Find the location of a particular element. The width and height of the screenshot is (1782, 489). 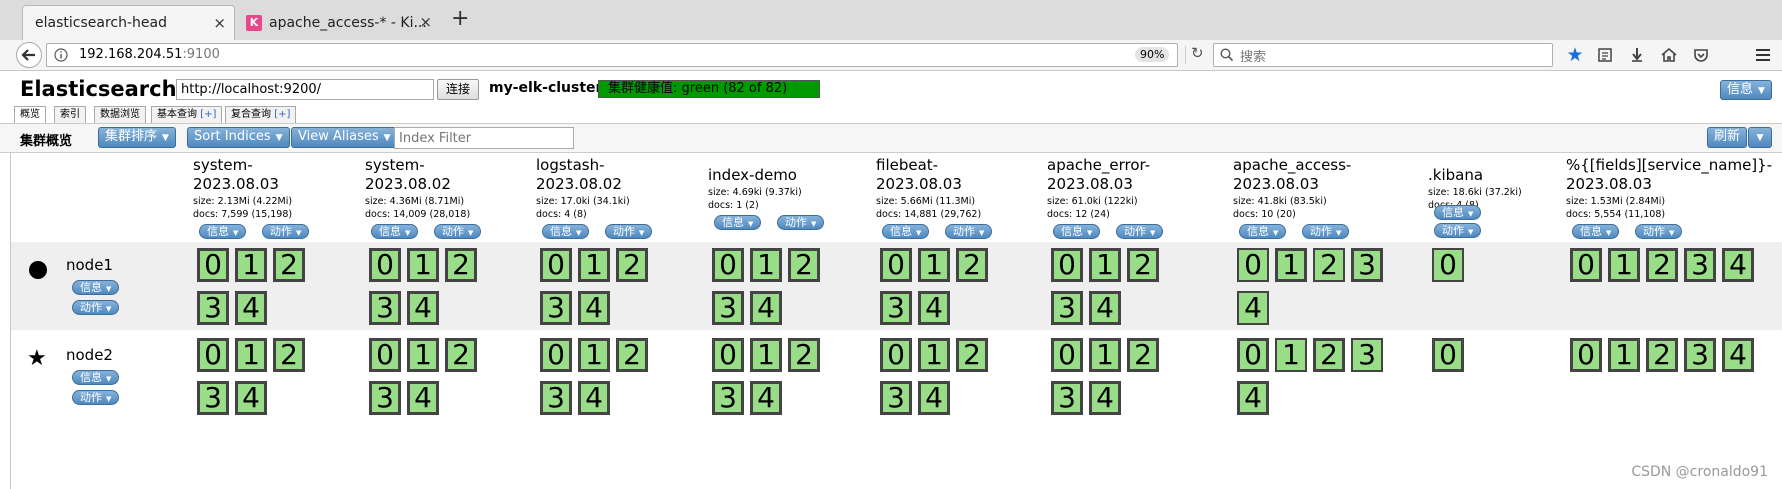

new-tab-button: + is located at coordinates (460, 18).